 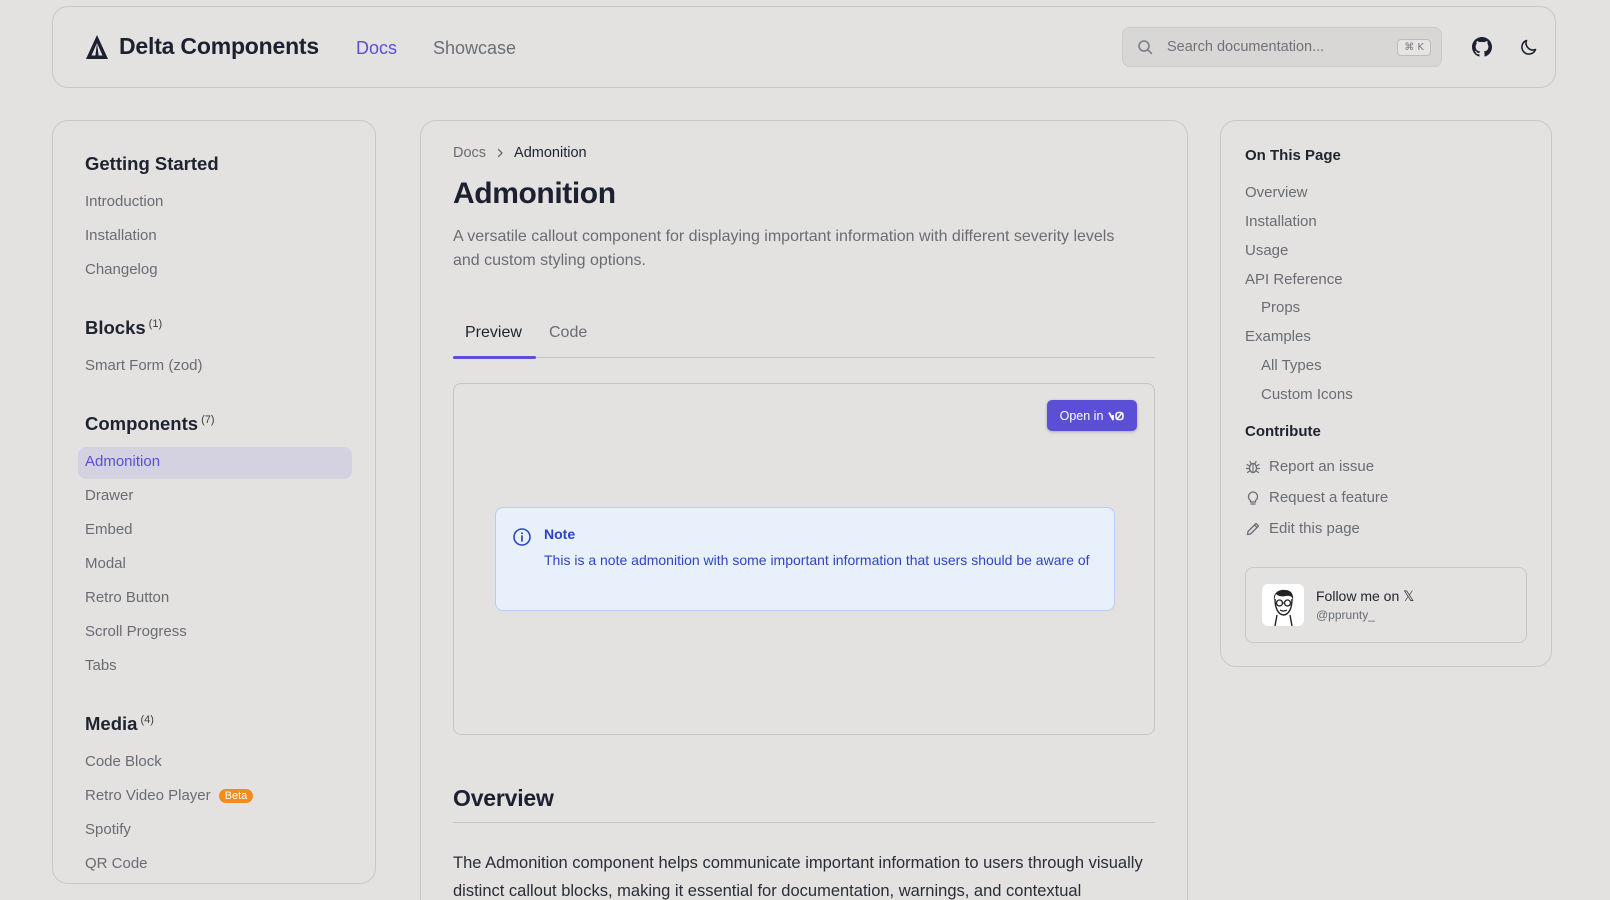 What do you see at coordinates (124, 201) in the screenshot?
I see `sidebar-item-introduction: Introduction` at bounding box center [124, 201].